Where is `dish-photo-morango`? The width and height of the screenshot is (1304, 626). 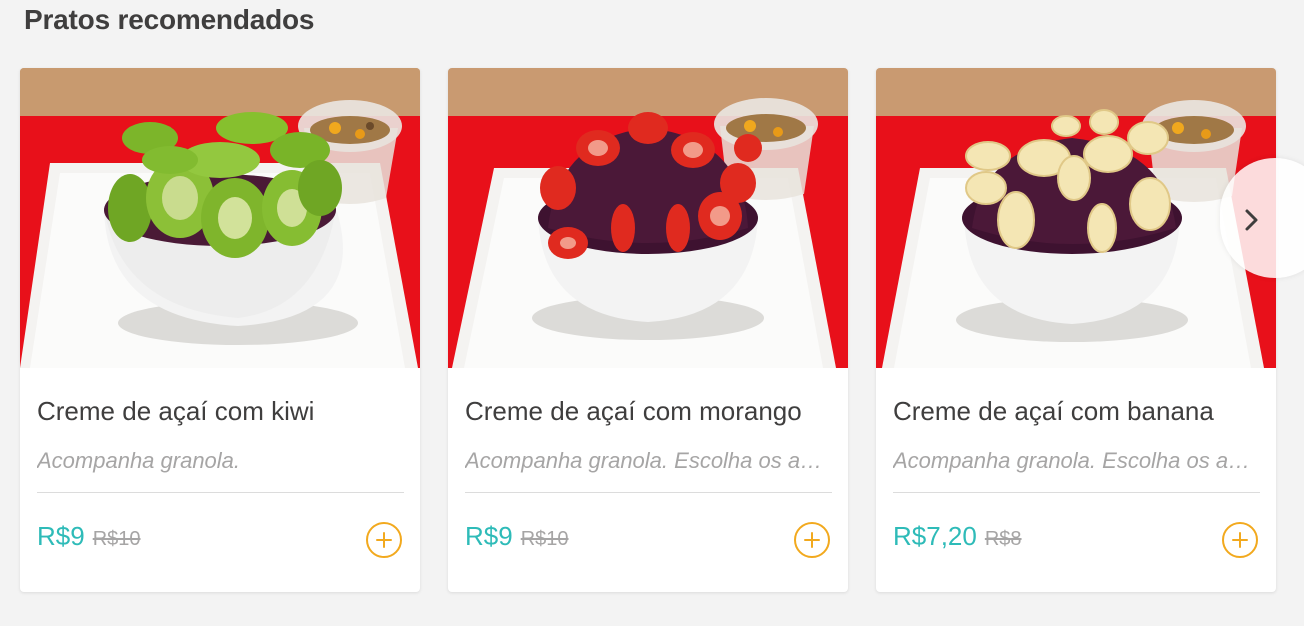
dish-photo-morango is located at coordinates (648, 218).